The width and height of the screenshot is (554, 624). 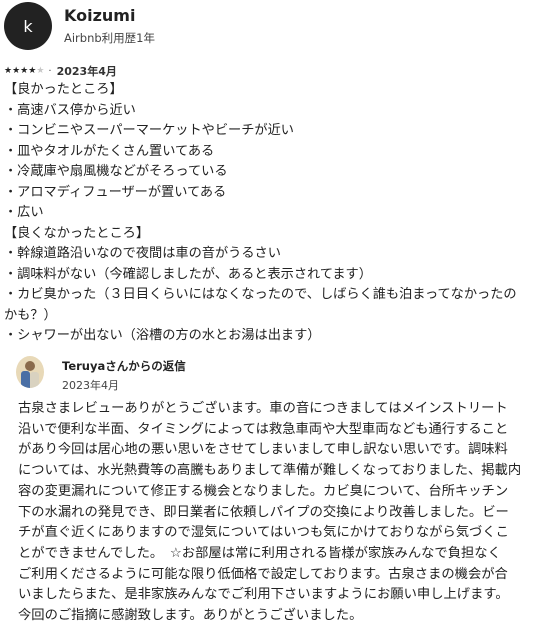 What do you see at coordinates (124, 366) in the screenshot?
I see `reply-title: Teruyaさんからの返信` at bounding box center [124, 366].